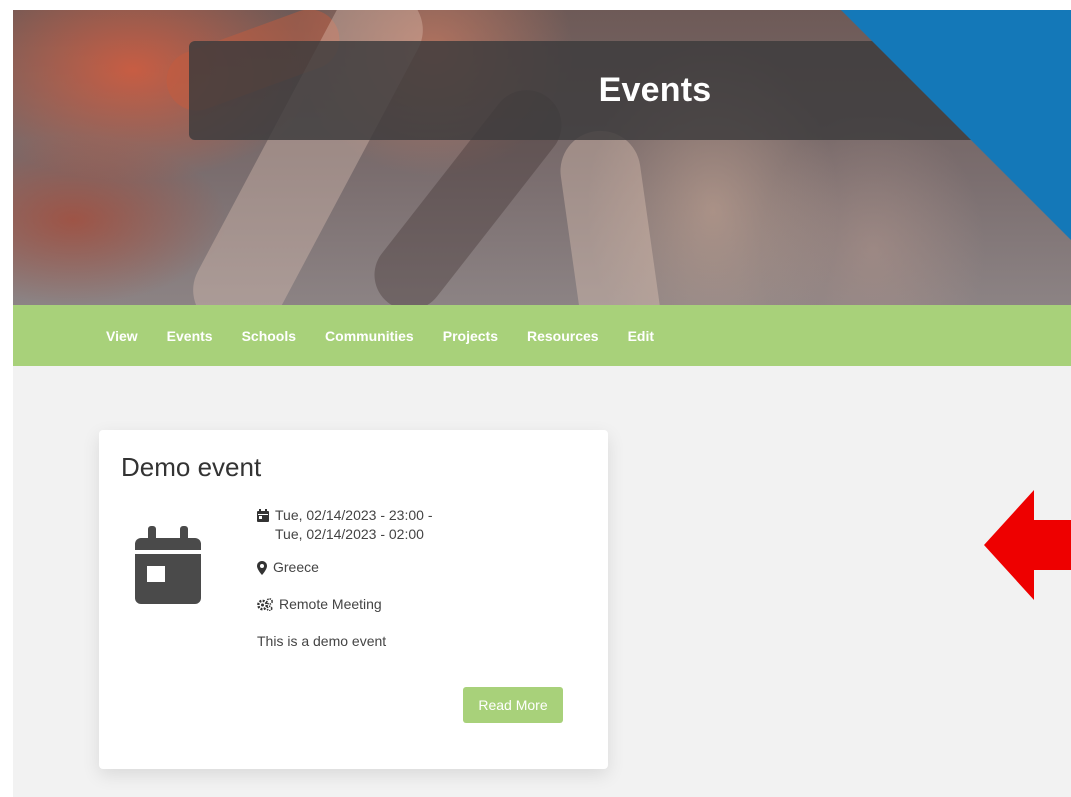 This screenshot has width=1071, height=797. What do you see at coordinates (262, 568) in the screenshot?
I see `map-marker-icon` at bounding box center [262, 568].